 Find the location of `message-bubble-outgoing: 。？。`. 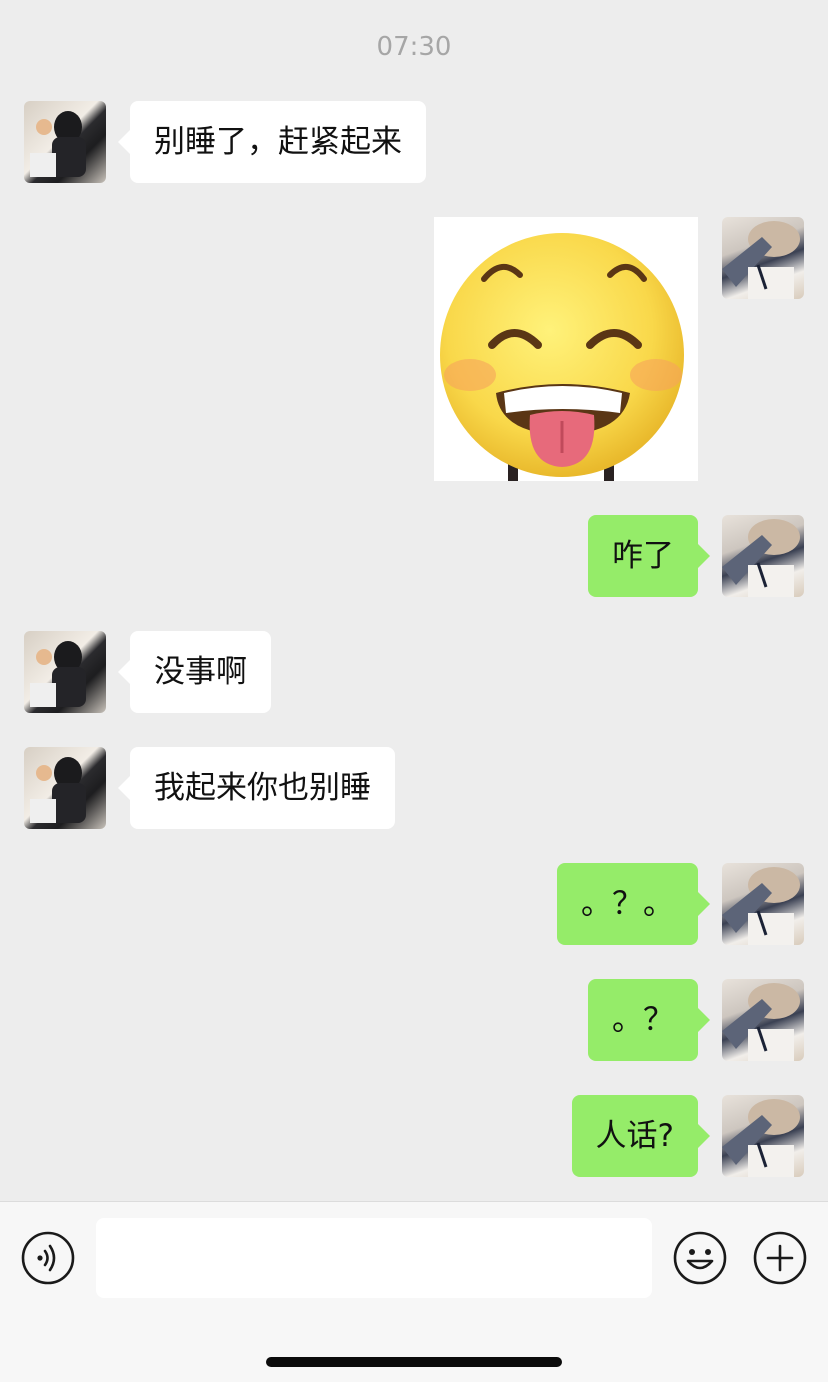

message-bubble-outgoing: 。？。 is located at coordinates (633, 904).